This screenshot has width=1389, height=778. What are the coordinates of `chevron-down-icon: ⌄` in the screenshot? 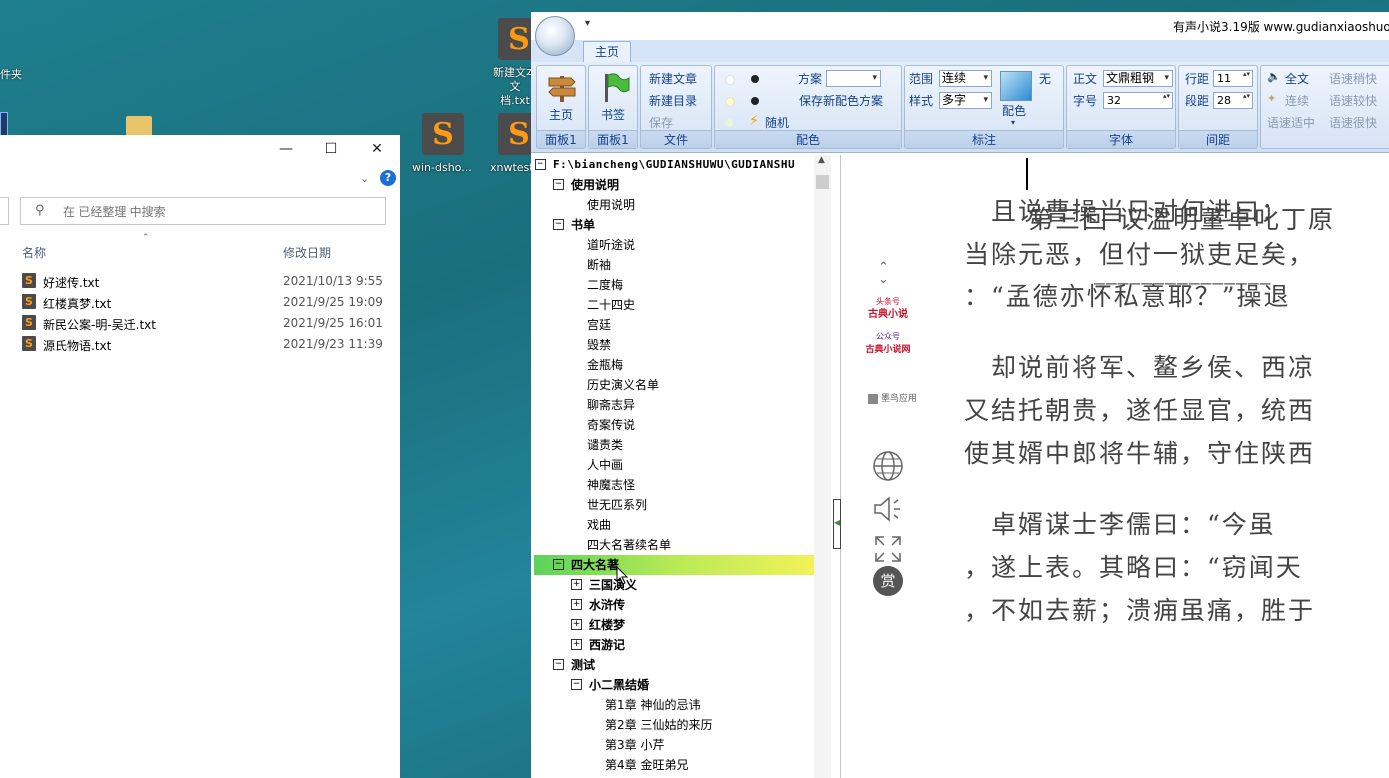 It's located at (364, 178).